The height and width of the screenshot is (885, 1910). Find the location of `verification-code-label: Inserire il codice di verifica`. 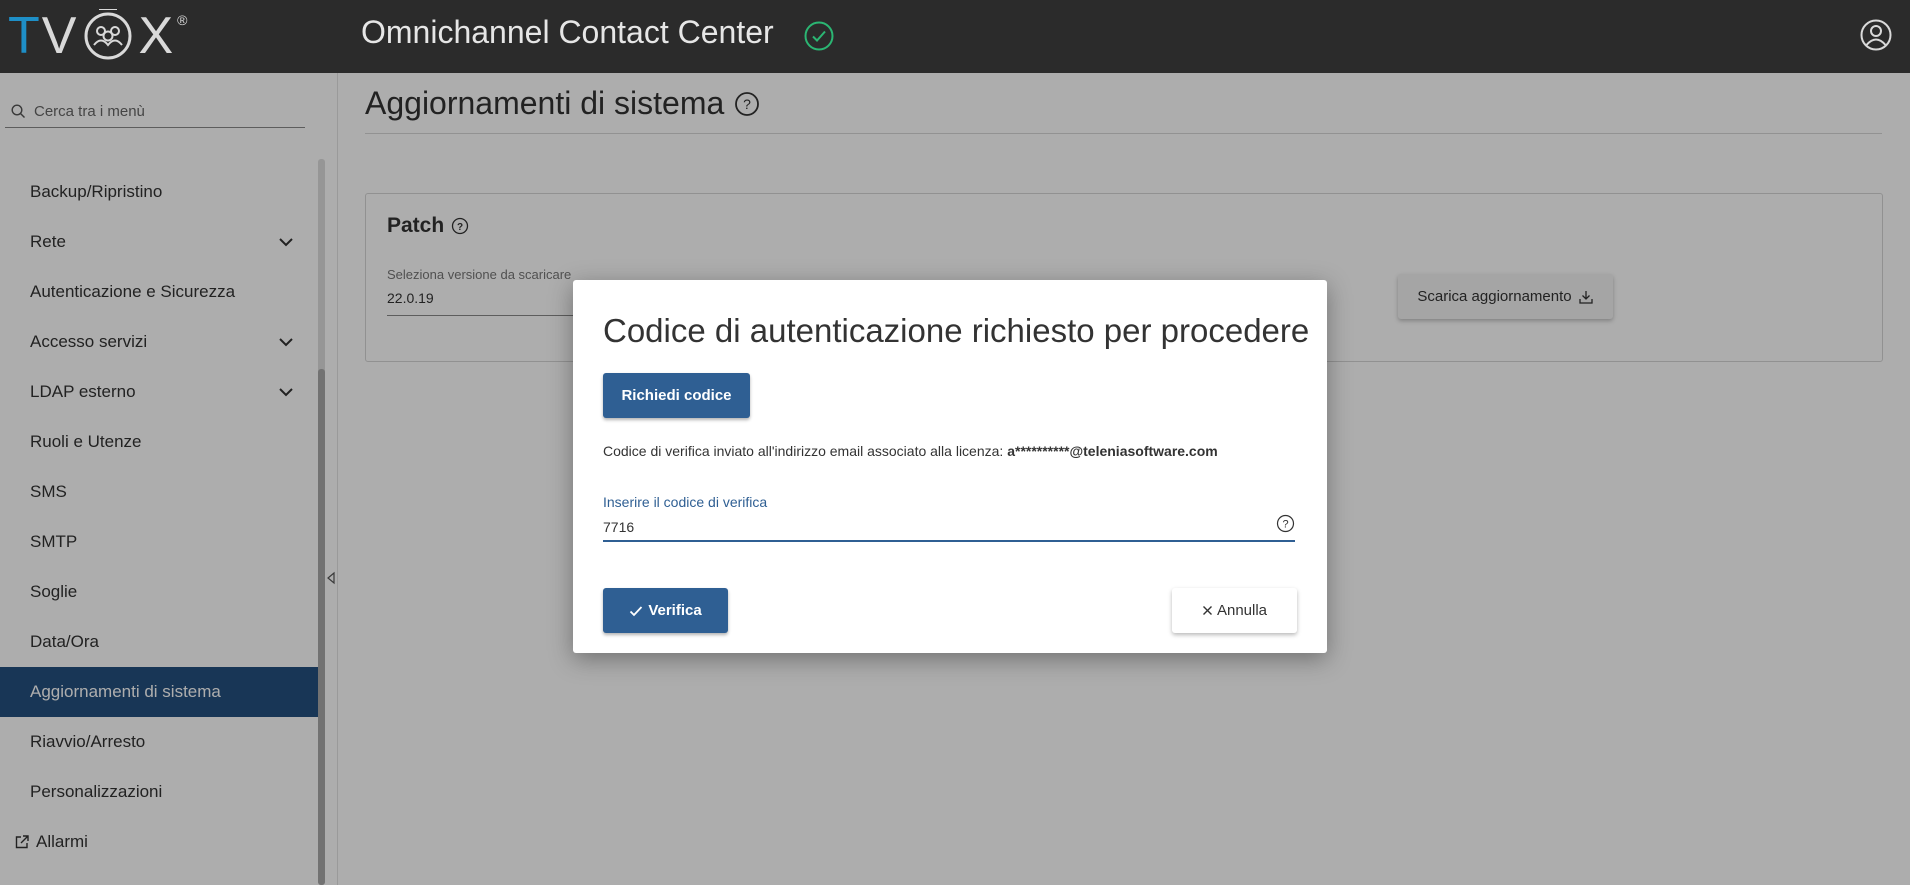

verification-code-label: Inserire il codice di verifica is located at coordinates (685, 502).